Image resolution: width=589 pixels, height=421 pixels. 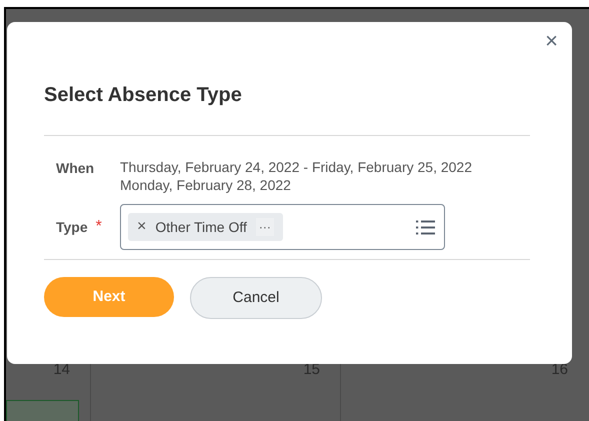 I want to click on cancel-button: Cancel, so click(x=256, y=298).